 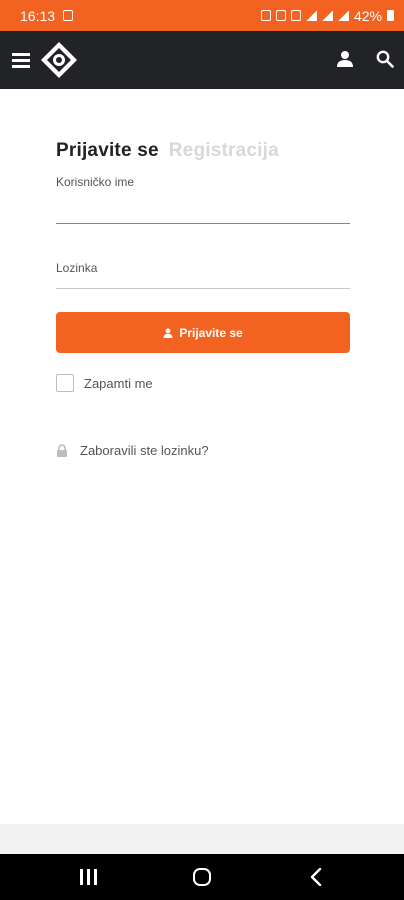 I want to click on back-icon, so click(x=316, y=877).